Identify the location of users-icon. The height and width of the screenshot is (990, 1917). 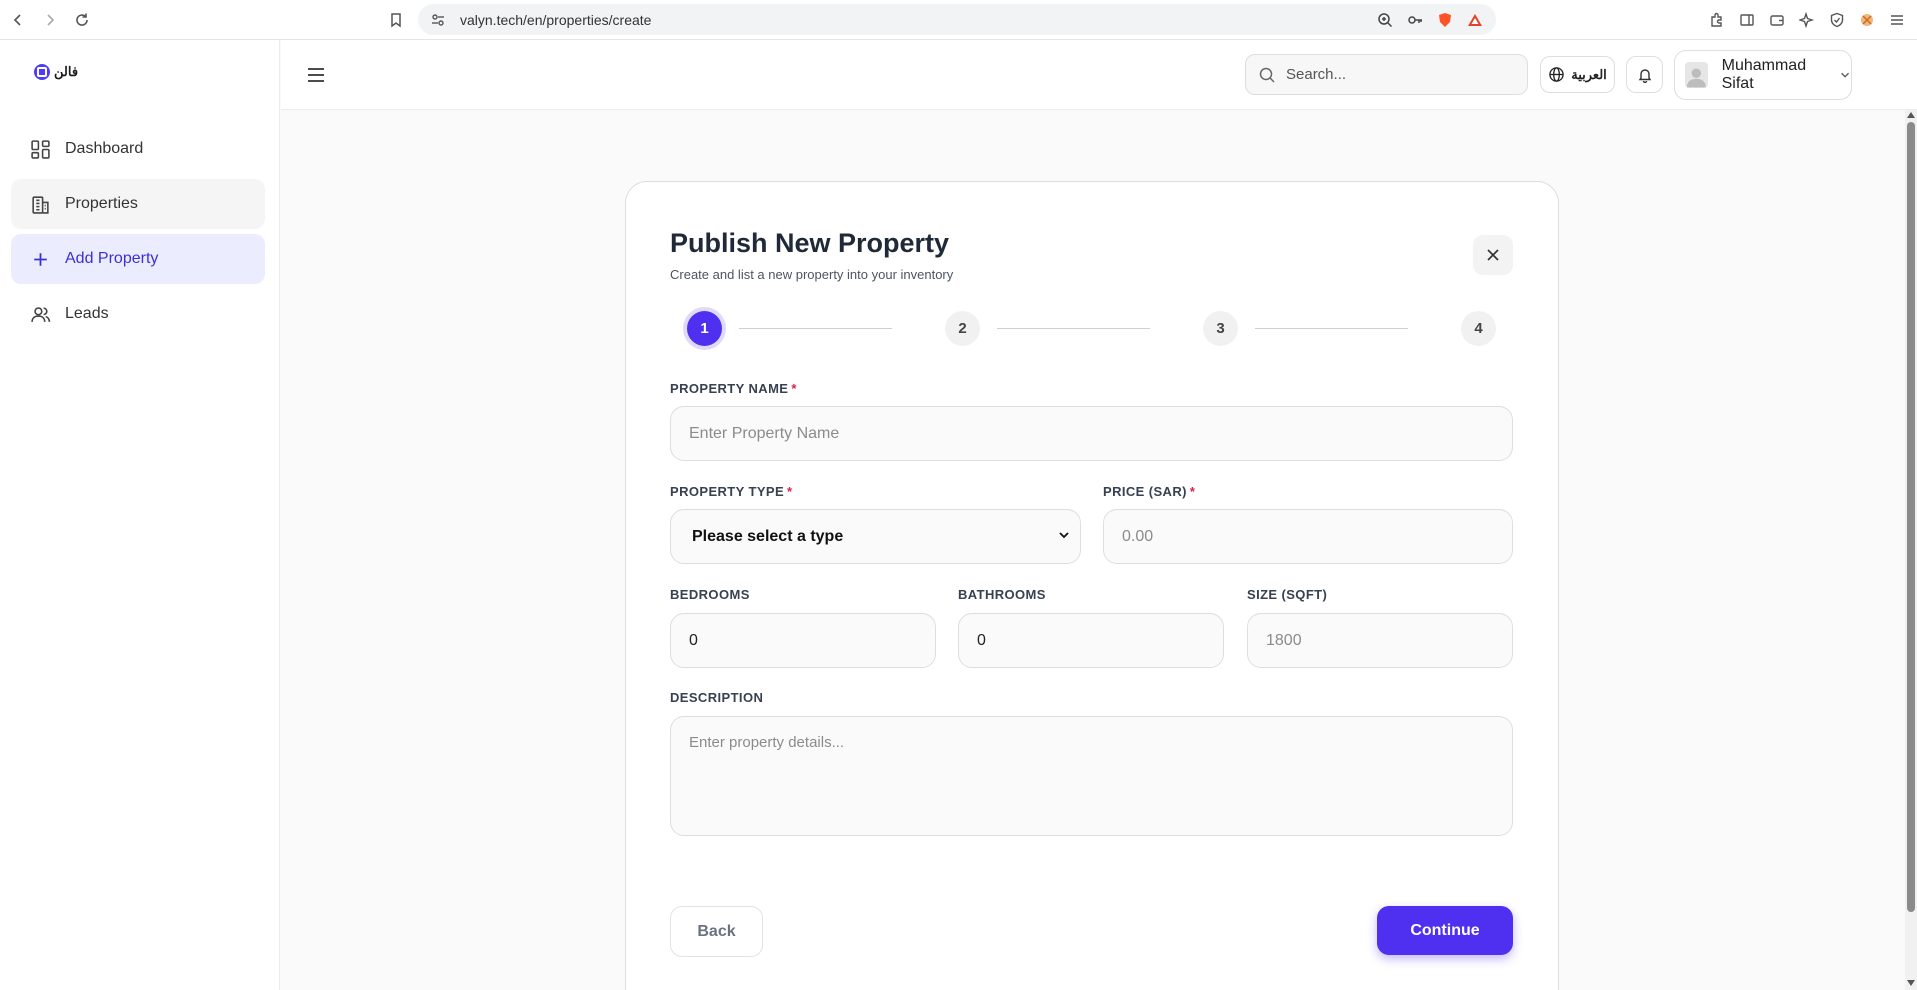
(40, 314).